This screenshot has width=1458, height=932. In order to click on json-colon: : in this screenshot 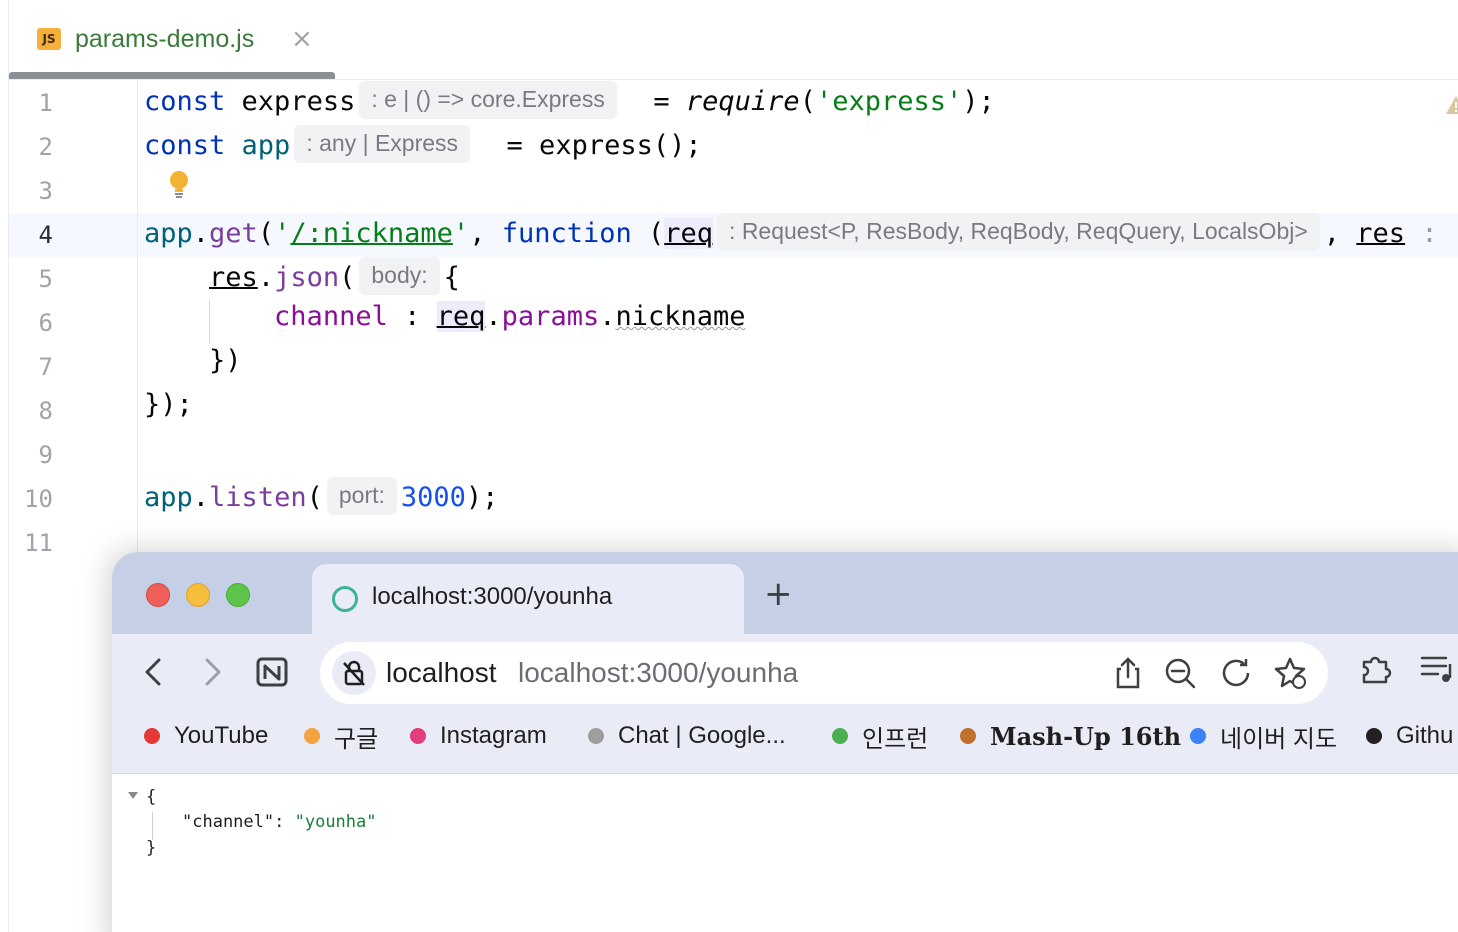, I will do `click(284, 822)`.